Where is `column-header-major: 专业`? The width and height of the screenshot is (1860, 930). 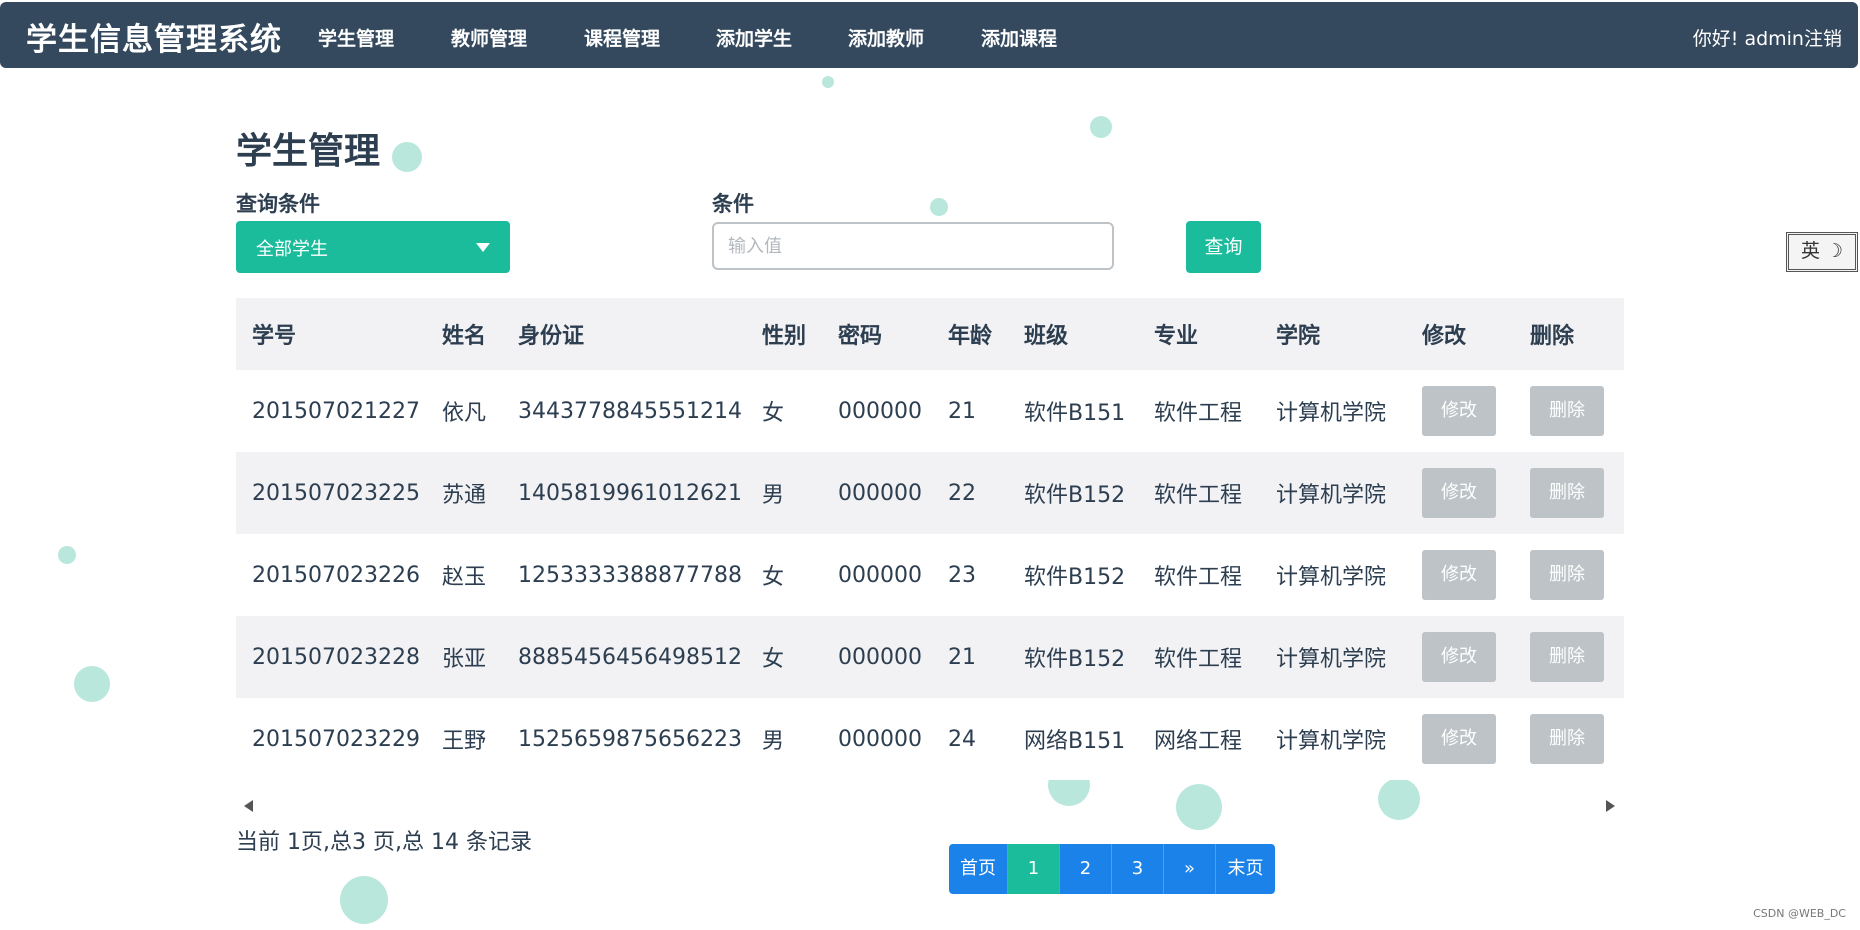
column-header-major: 专业 is located at coordinates (1199, 334).